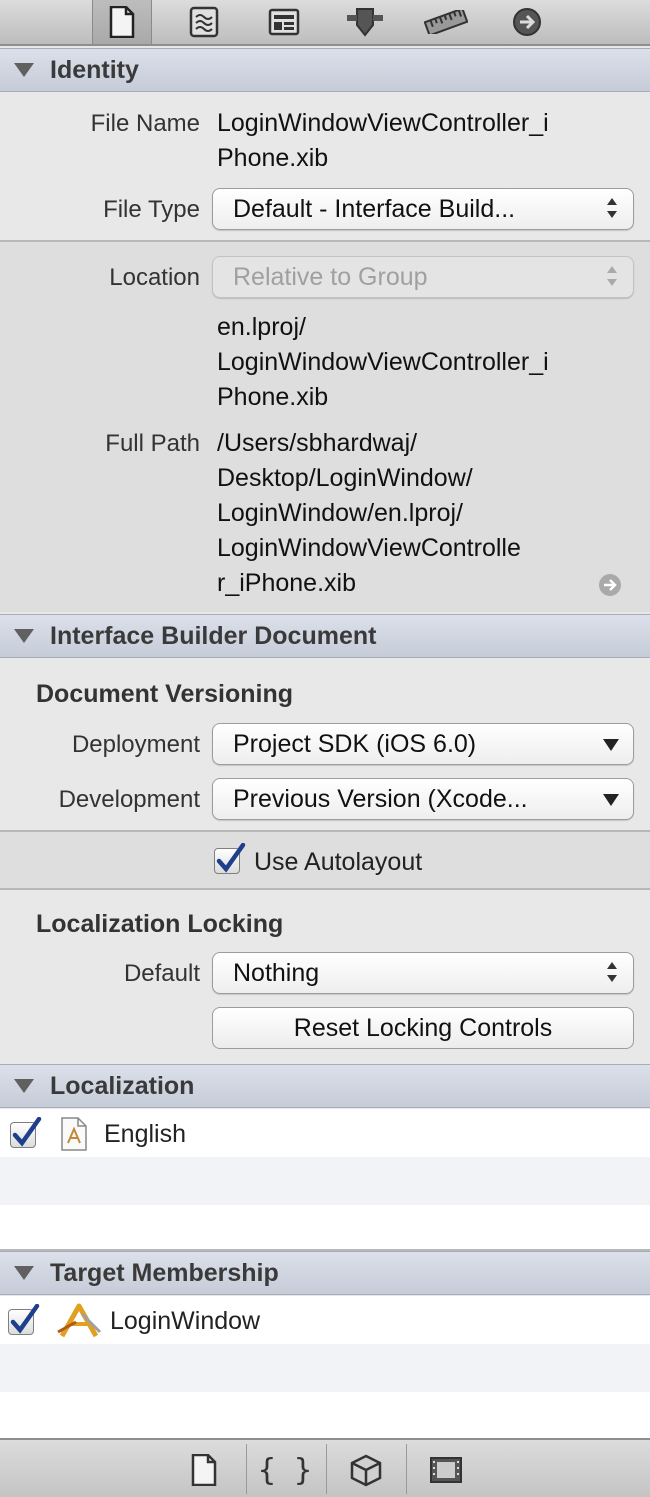 The width and height of the screenshot is (650, 1497). Describe the element at coordinates (325, 1086) in the screenshot. I see `localization-header: Localization` at that location.